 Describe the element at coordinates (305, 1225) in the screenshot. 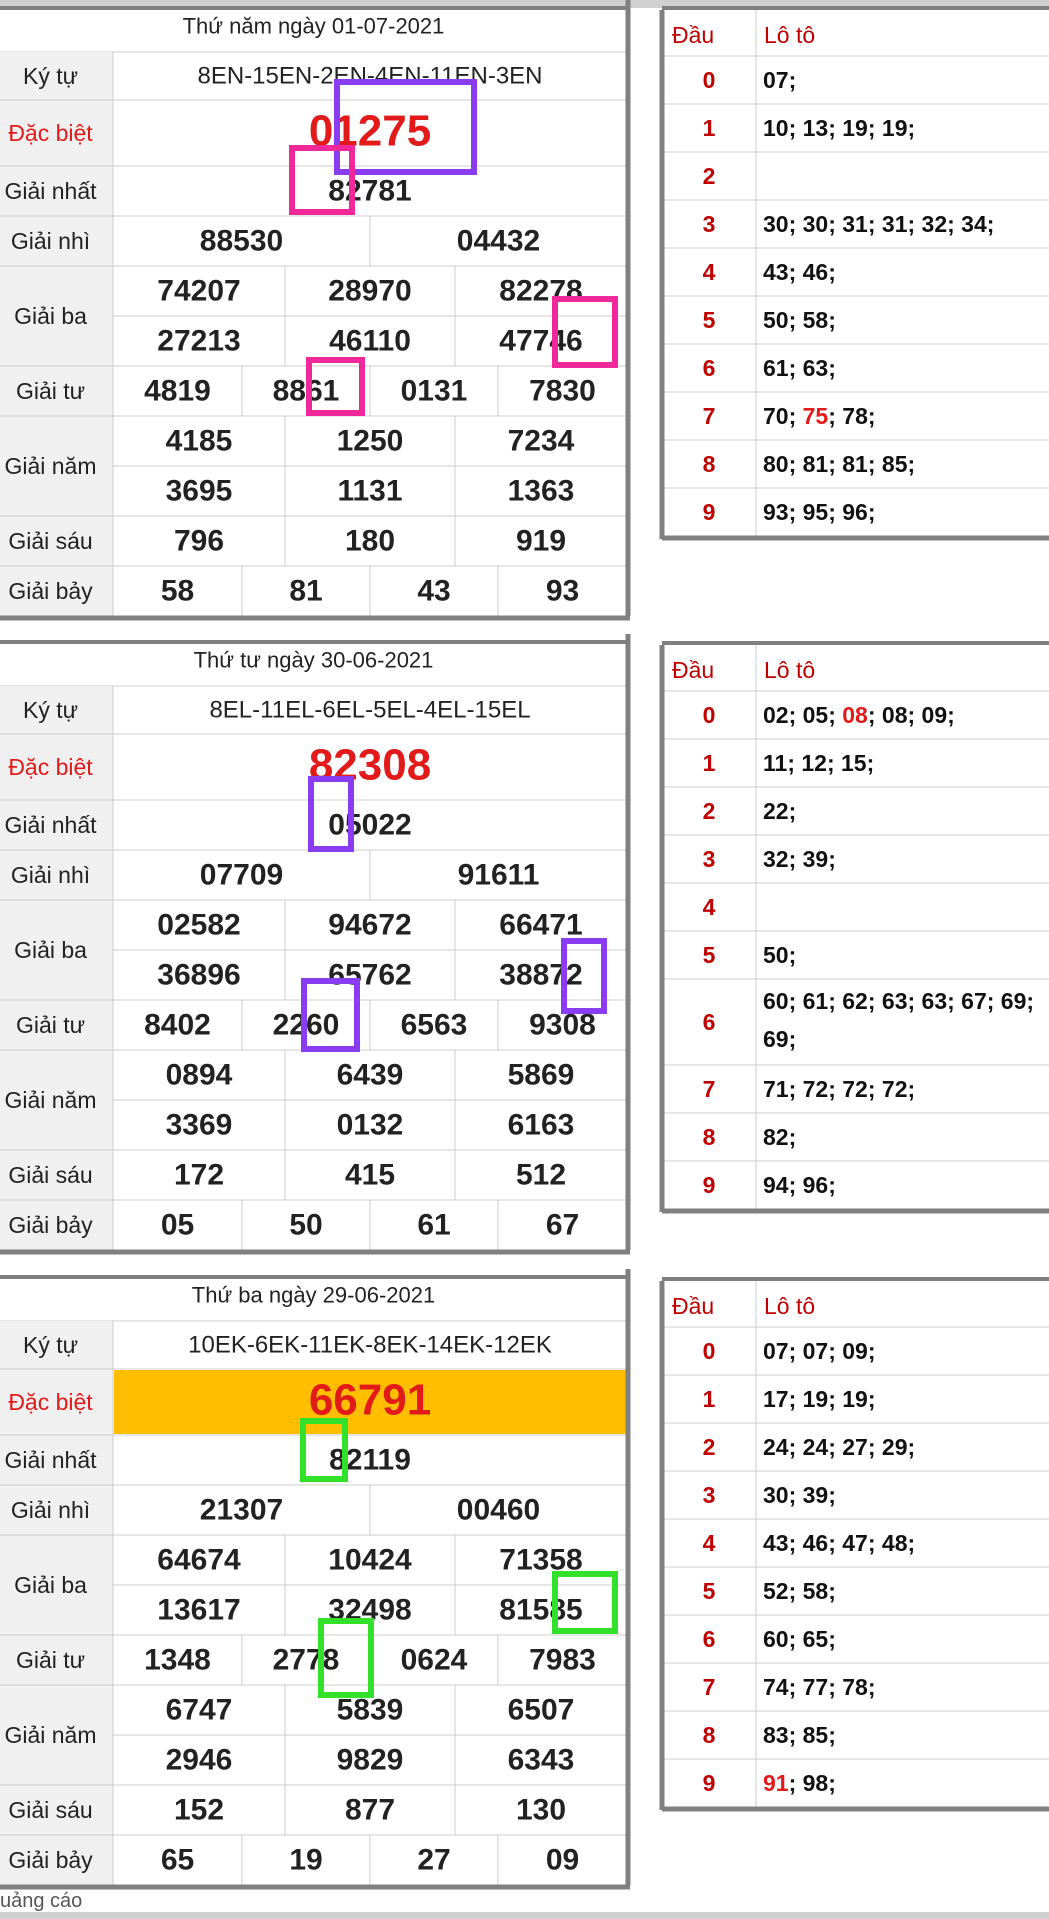

I see `seventh-prize-value: 50` at that location.